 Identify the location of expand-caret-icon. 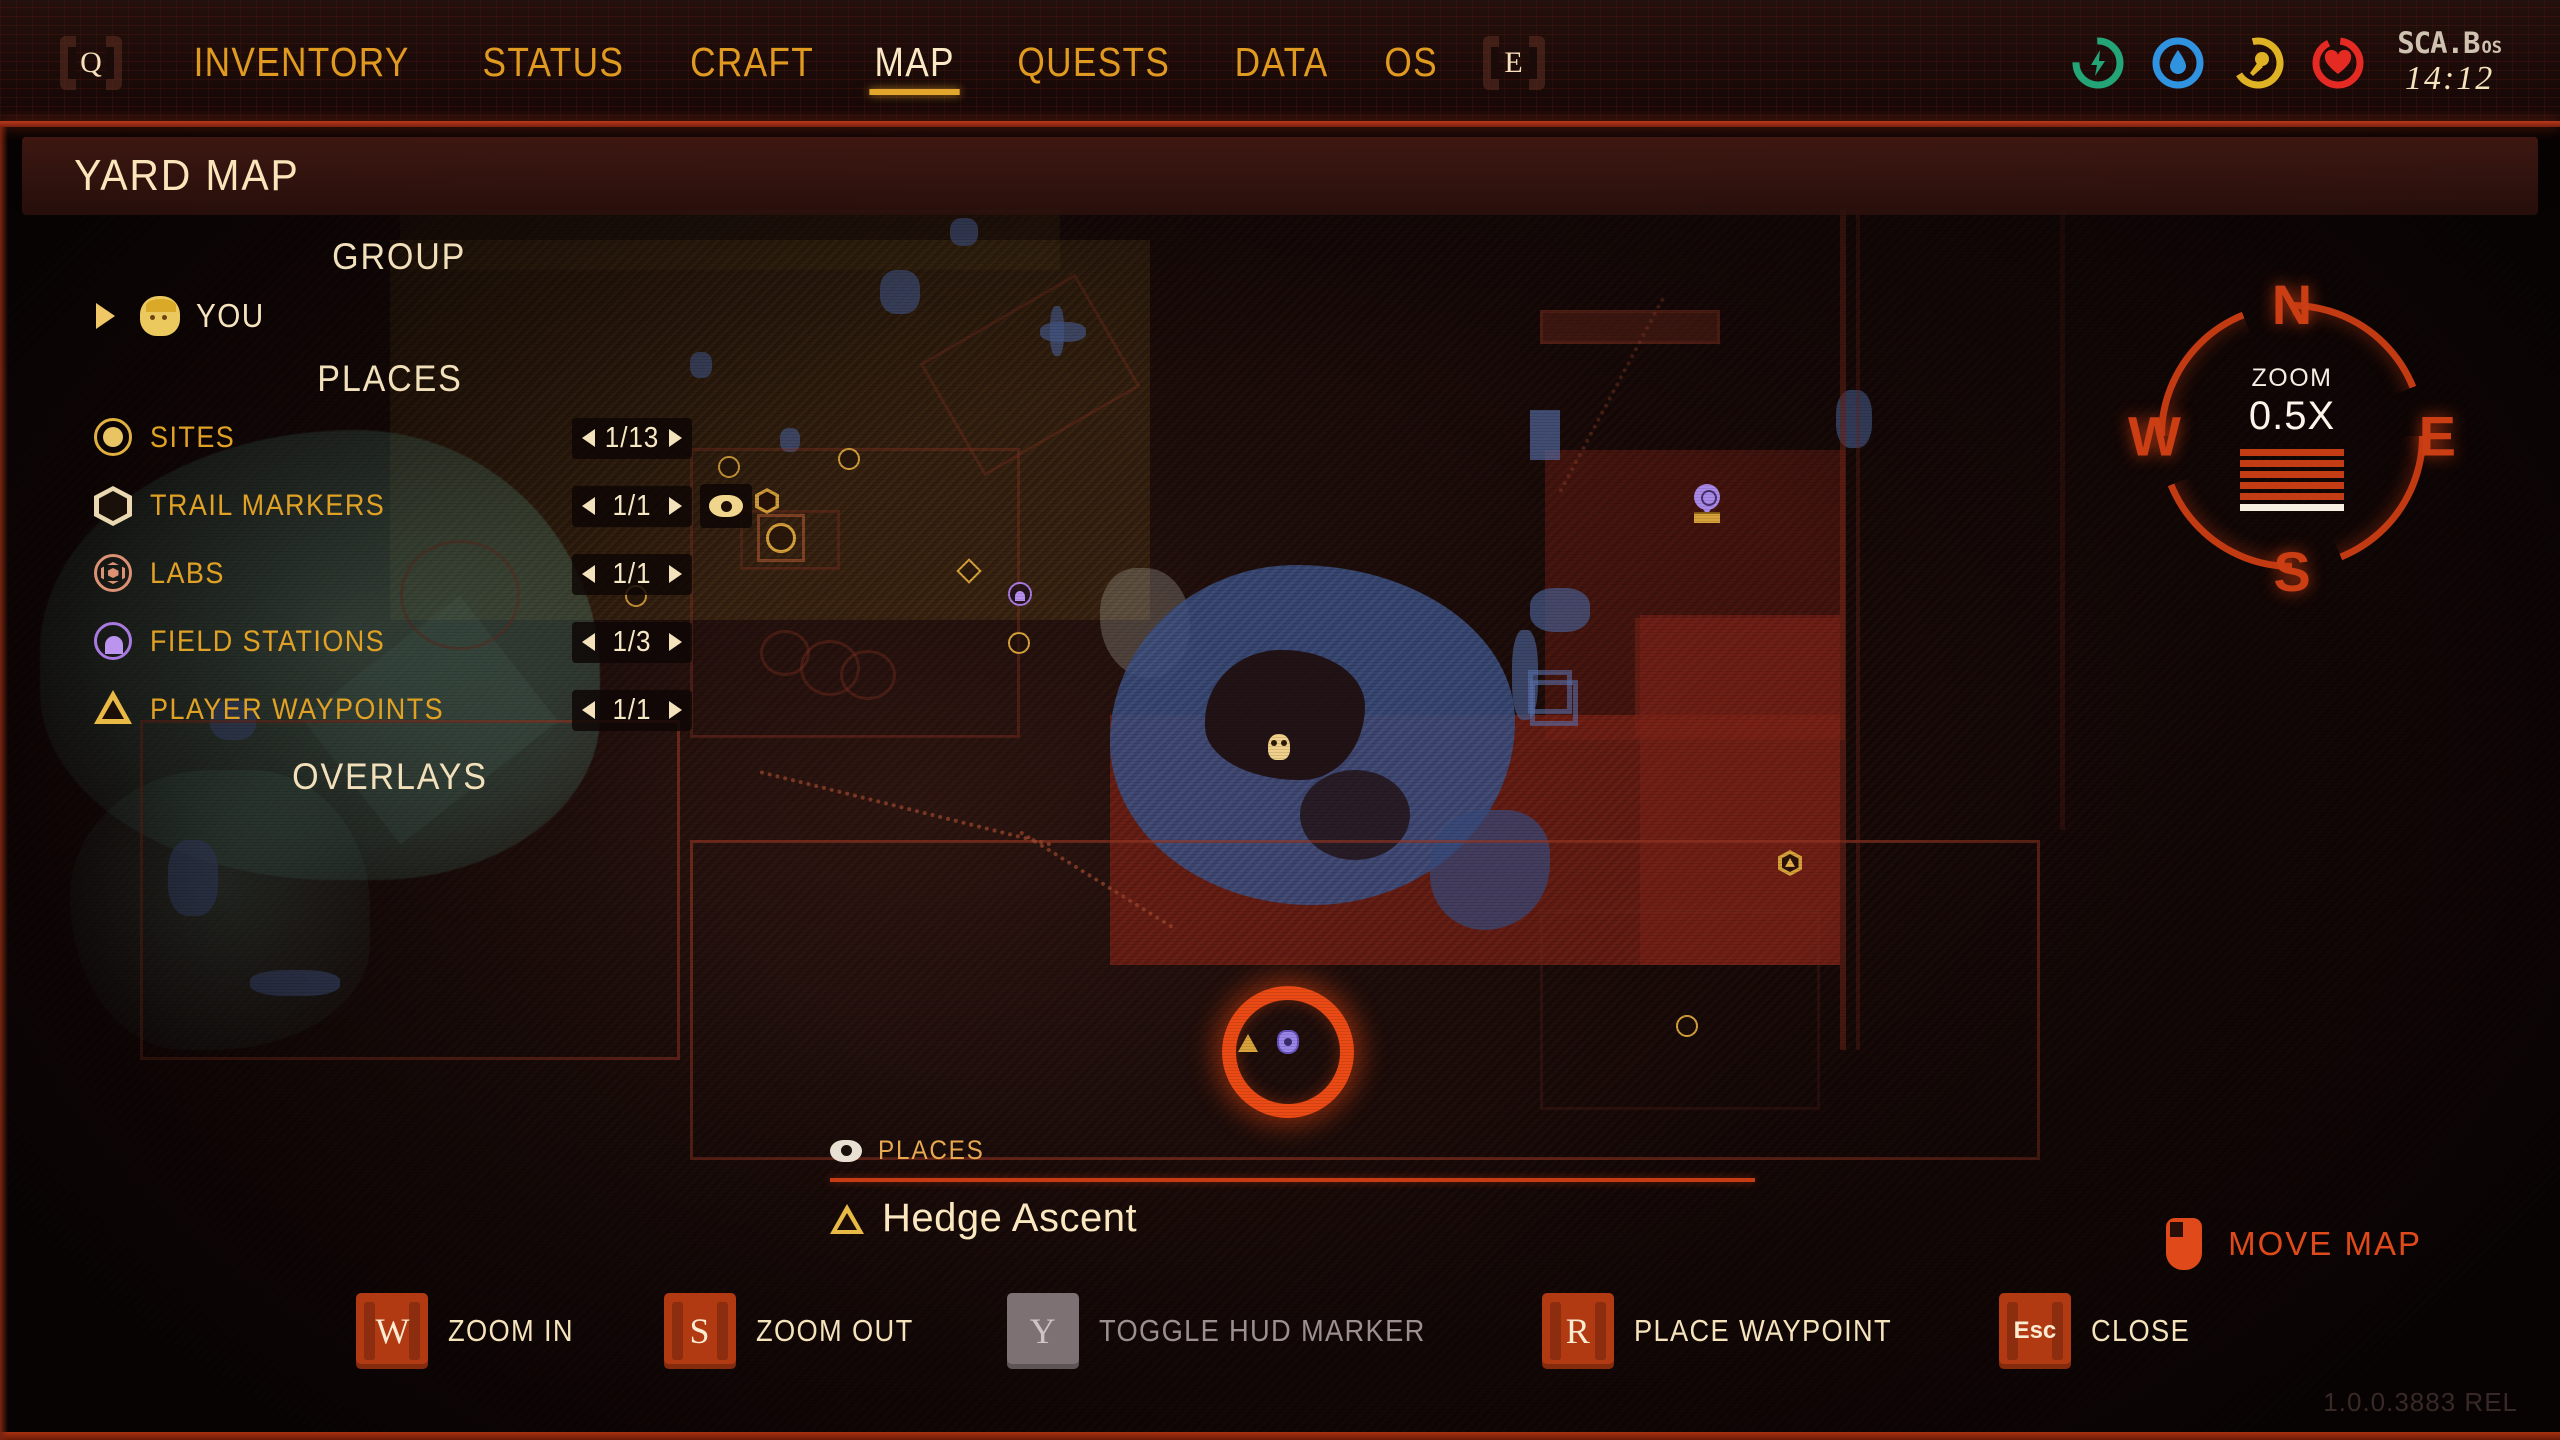
(105, 316).